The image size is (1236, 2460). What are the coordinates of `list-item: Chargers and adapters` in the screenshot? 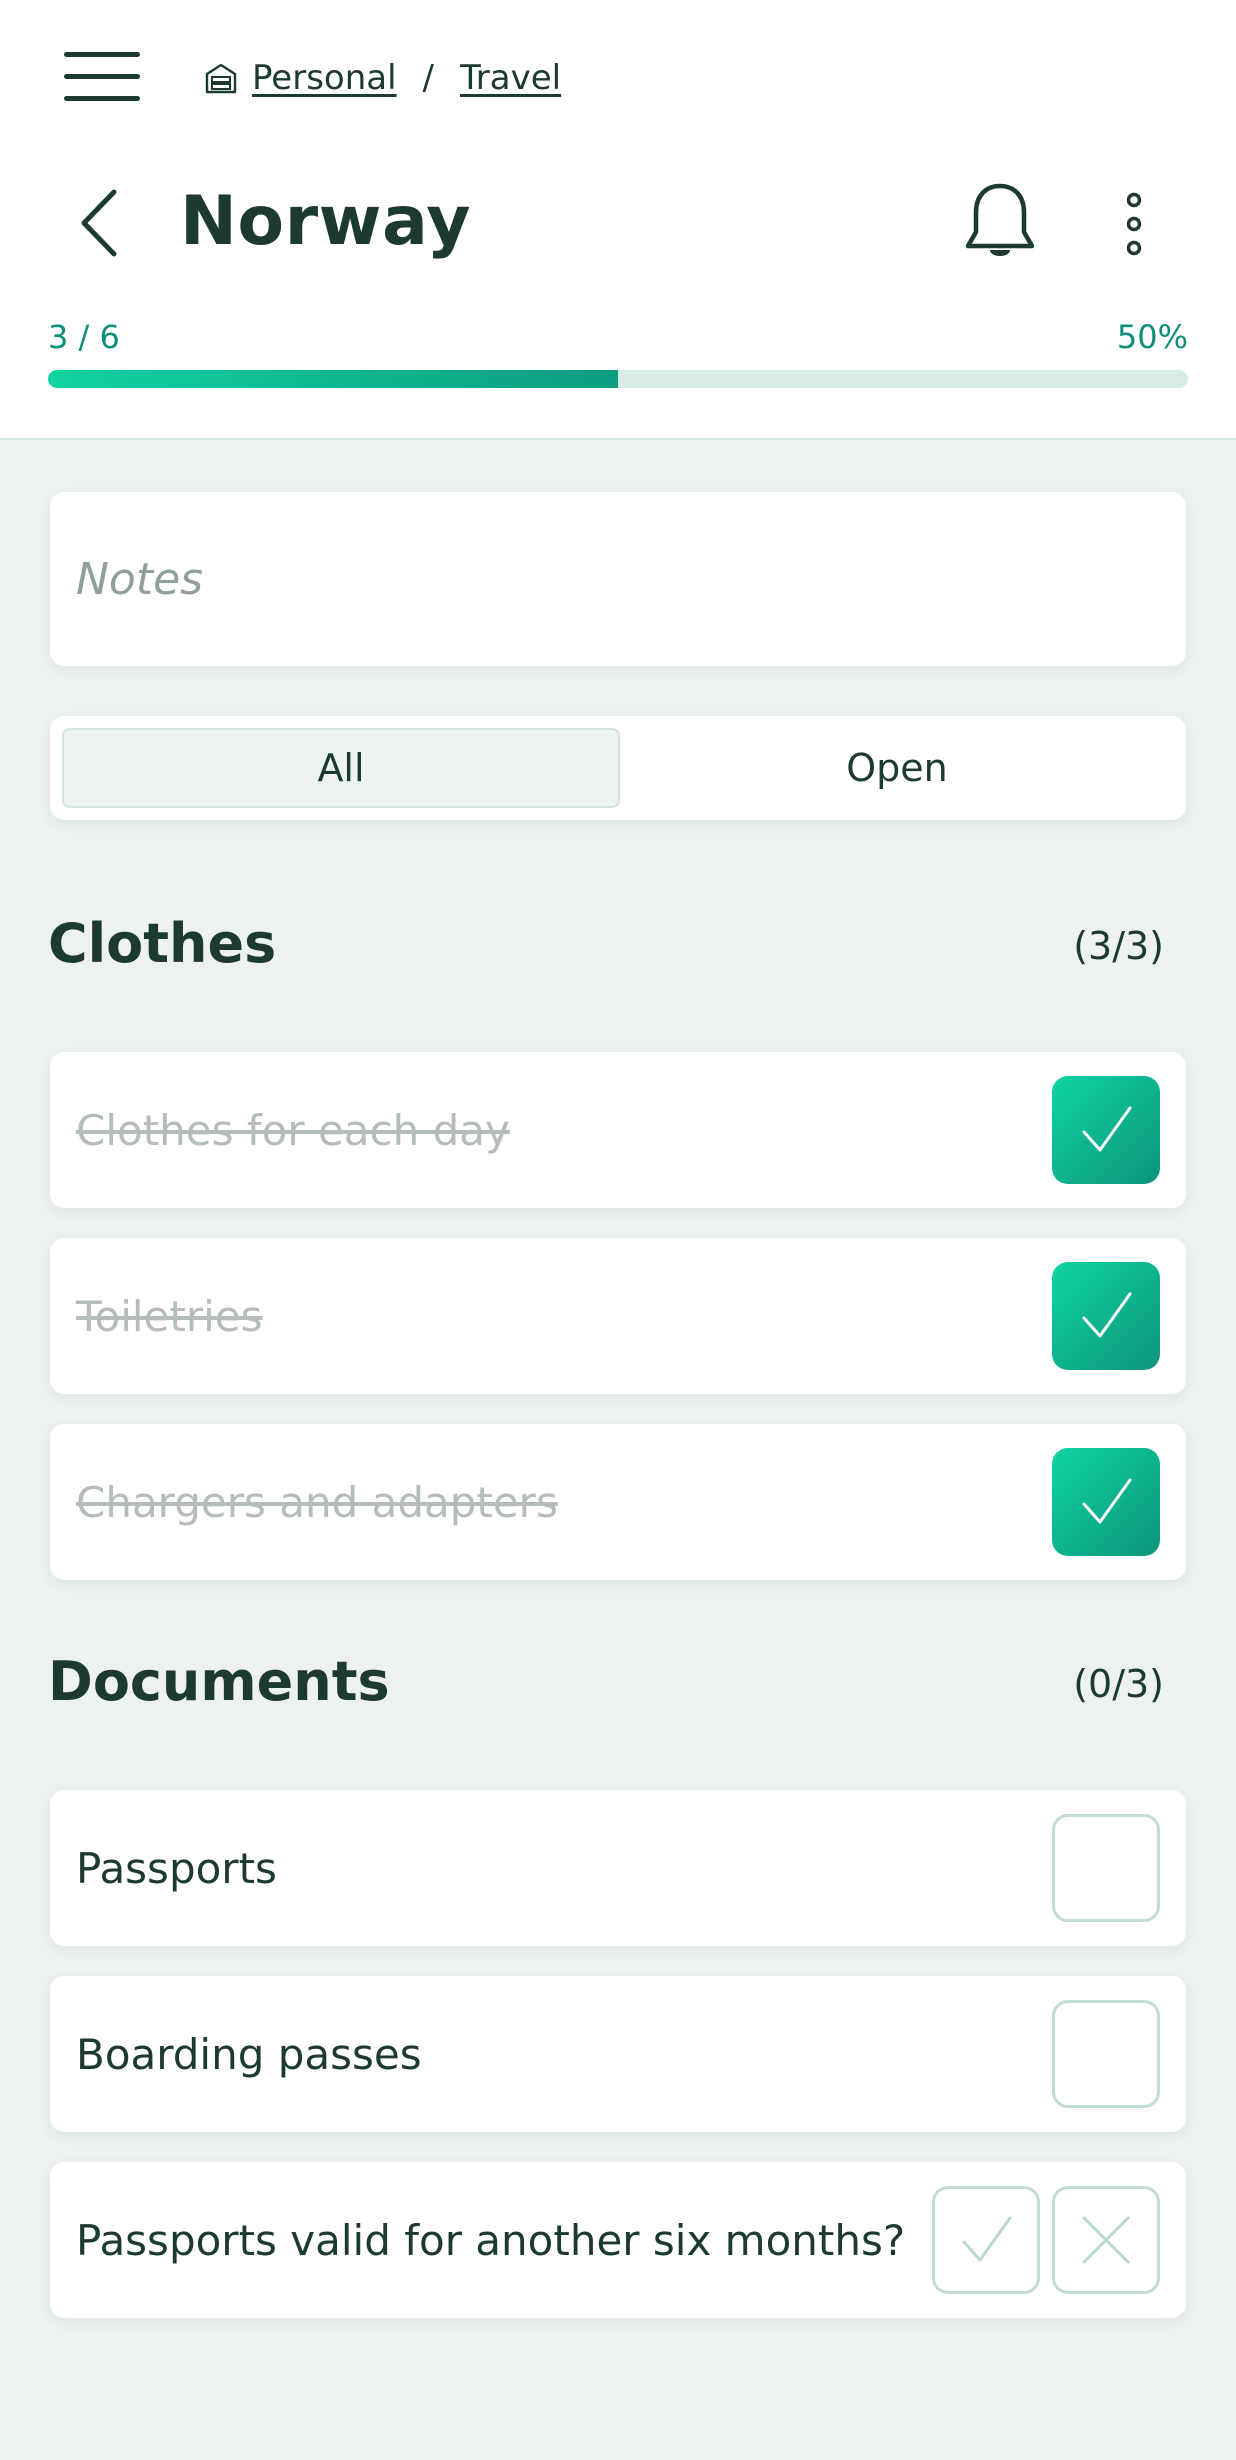 It's located at (618, 1502).